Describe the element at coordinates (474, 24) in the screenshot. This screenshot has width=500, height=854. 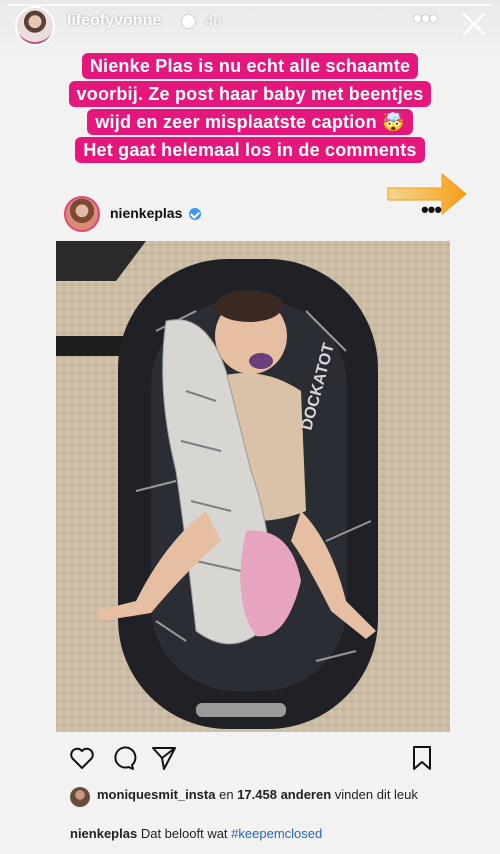
I see `close-icon` at that location.